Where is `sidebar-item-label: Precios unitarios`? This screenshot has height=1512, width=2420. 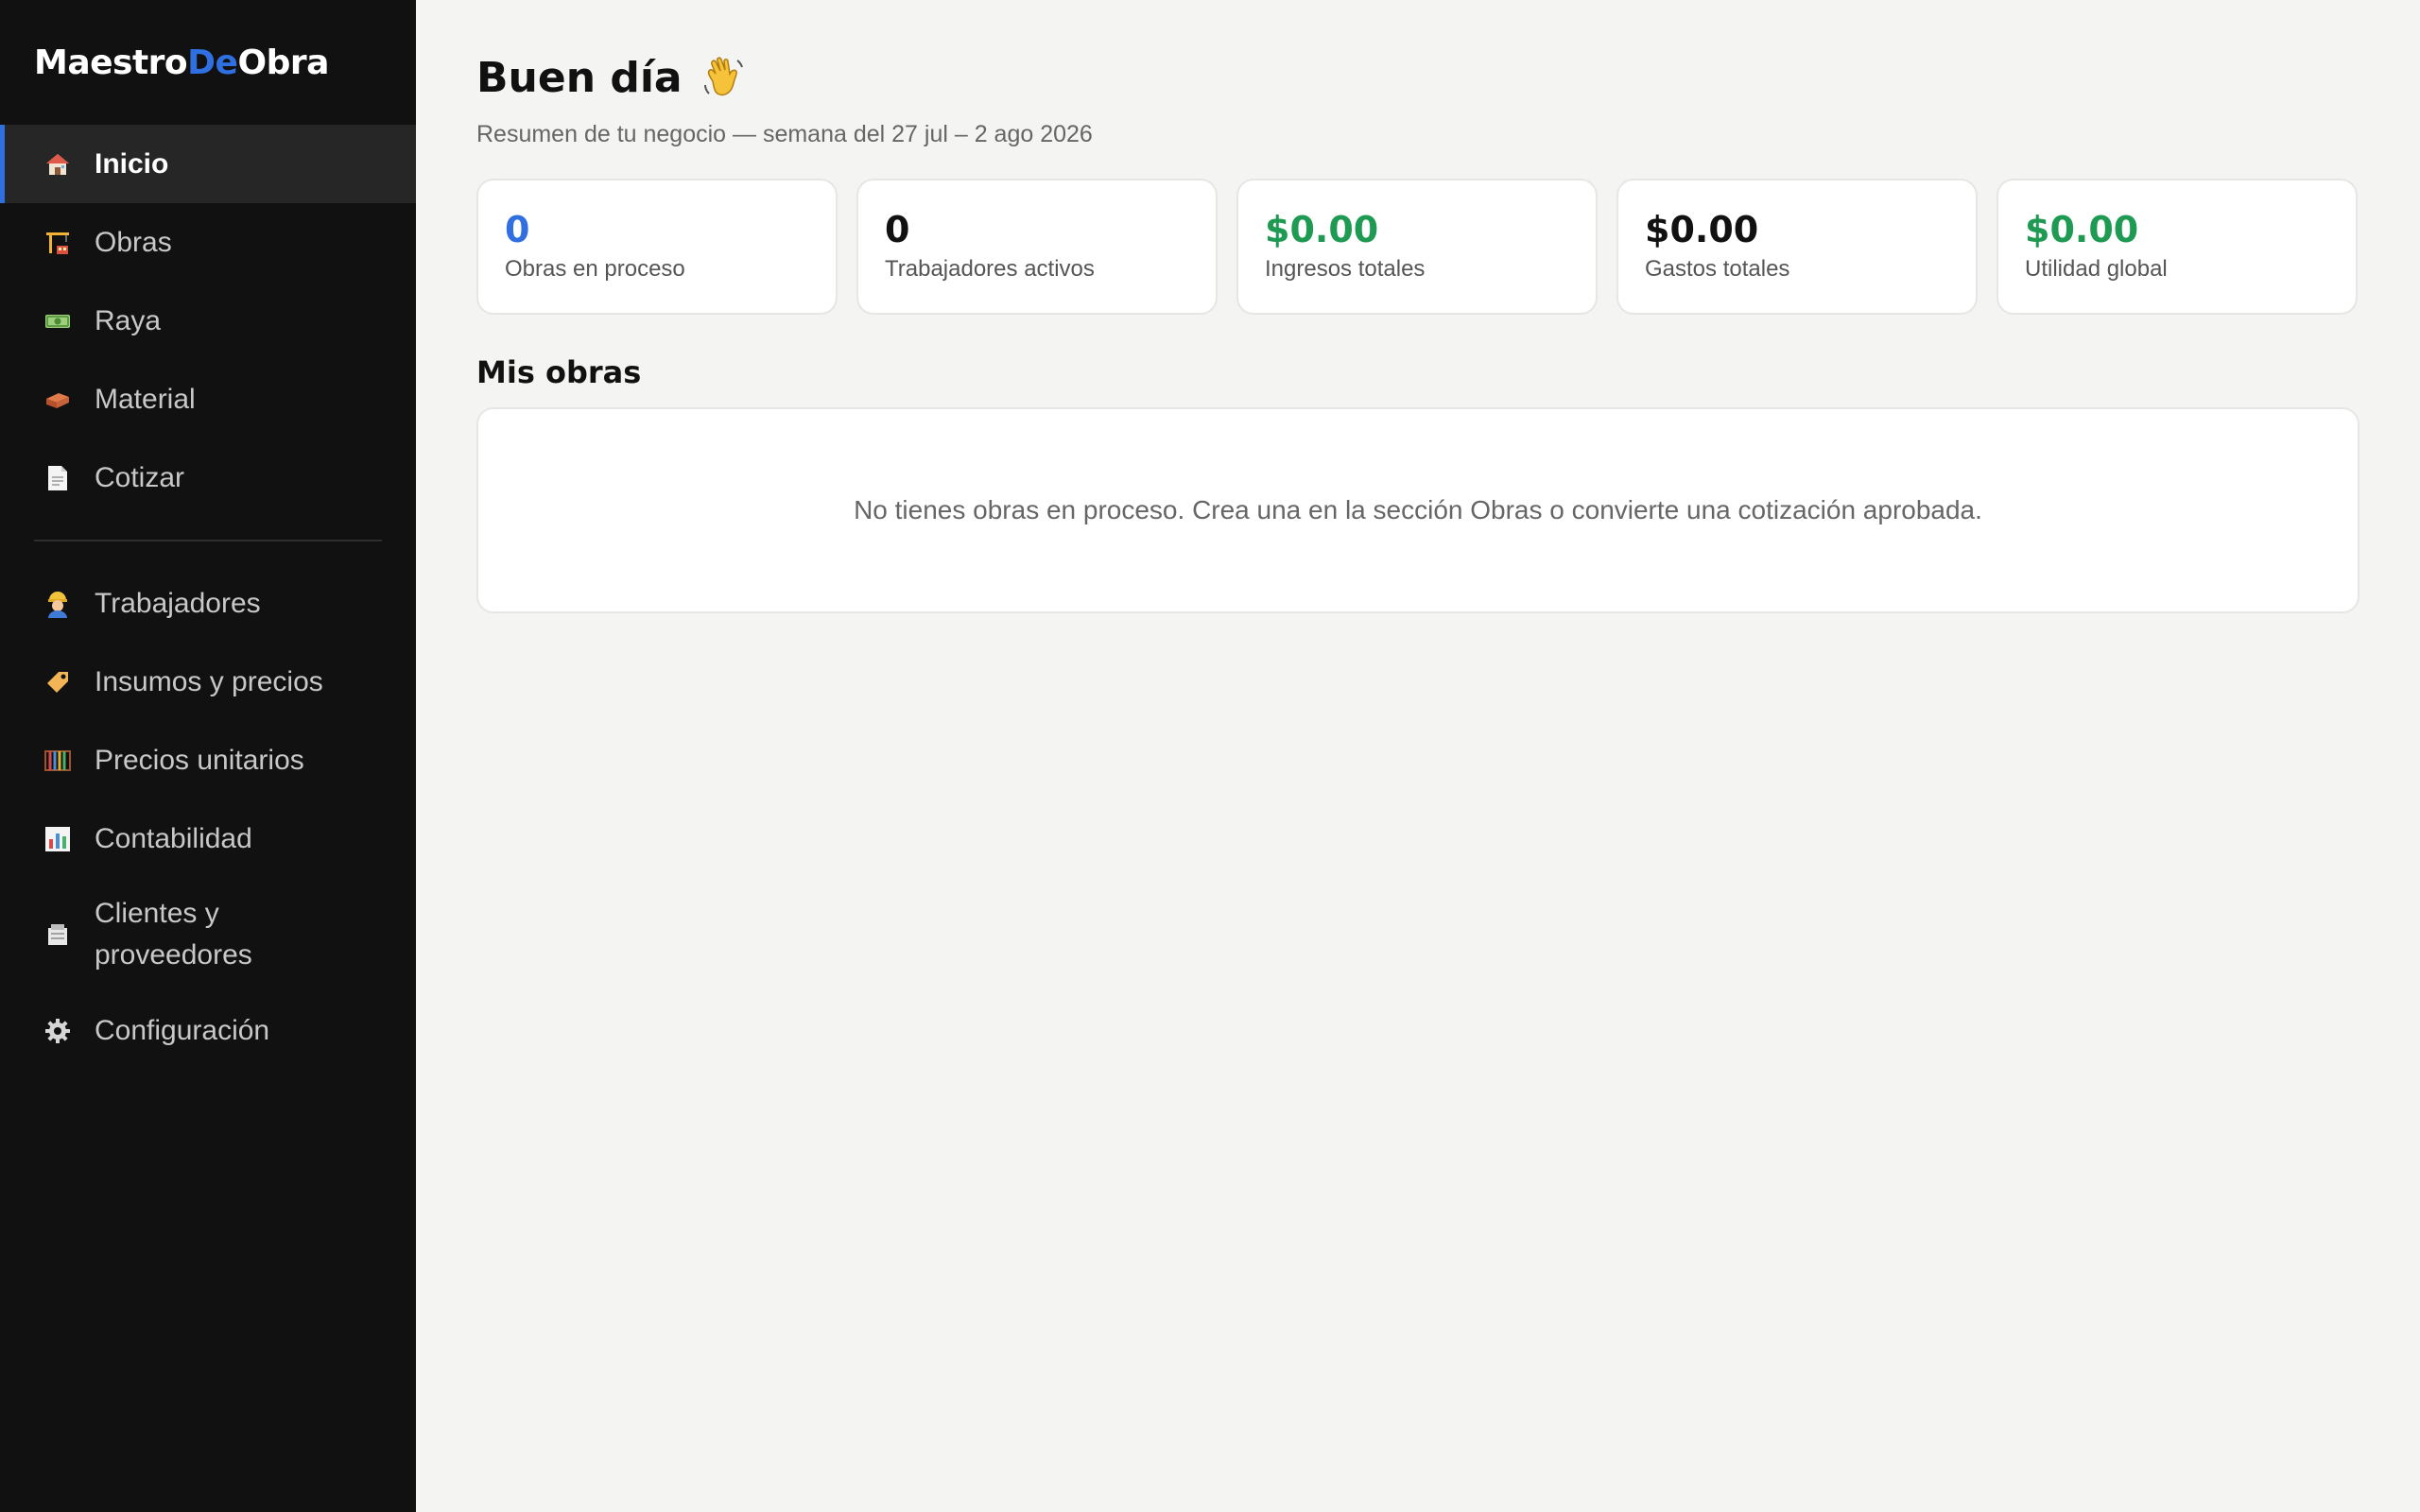
sidebar-item-label: Precios unitarios is located at coordinates (199, 760).